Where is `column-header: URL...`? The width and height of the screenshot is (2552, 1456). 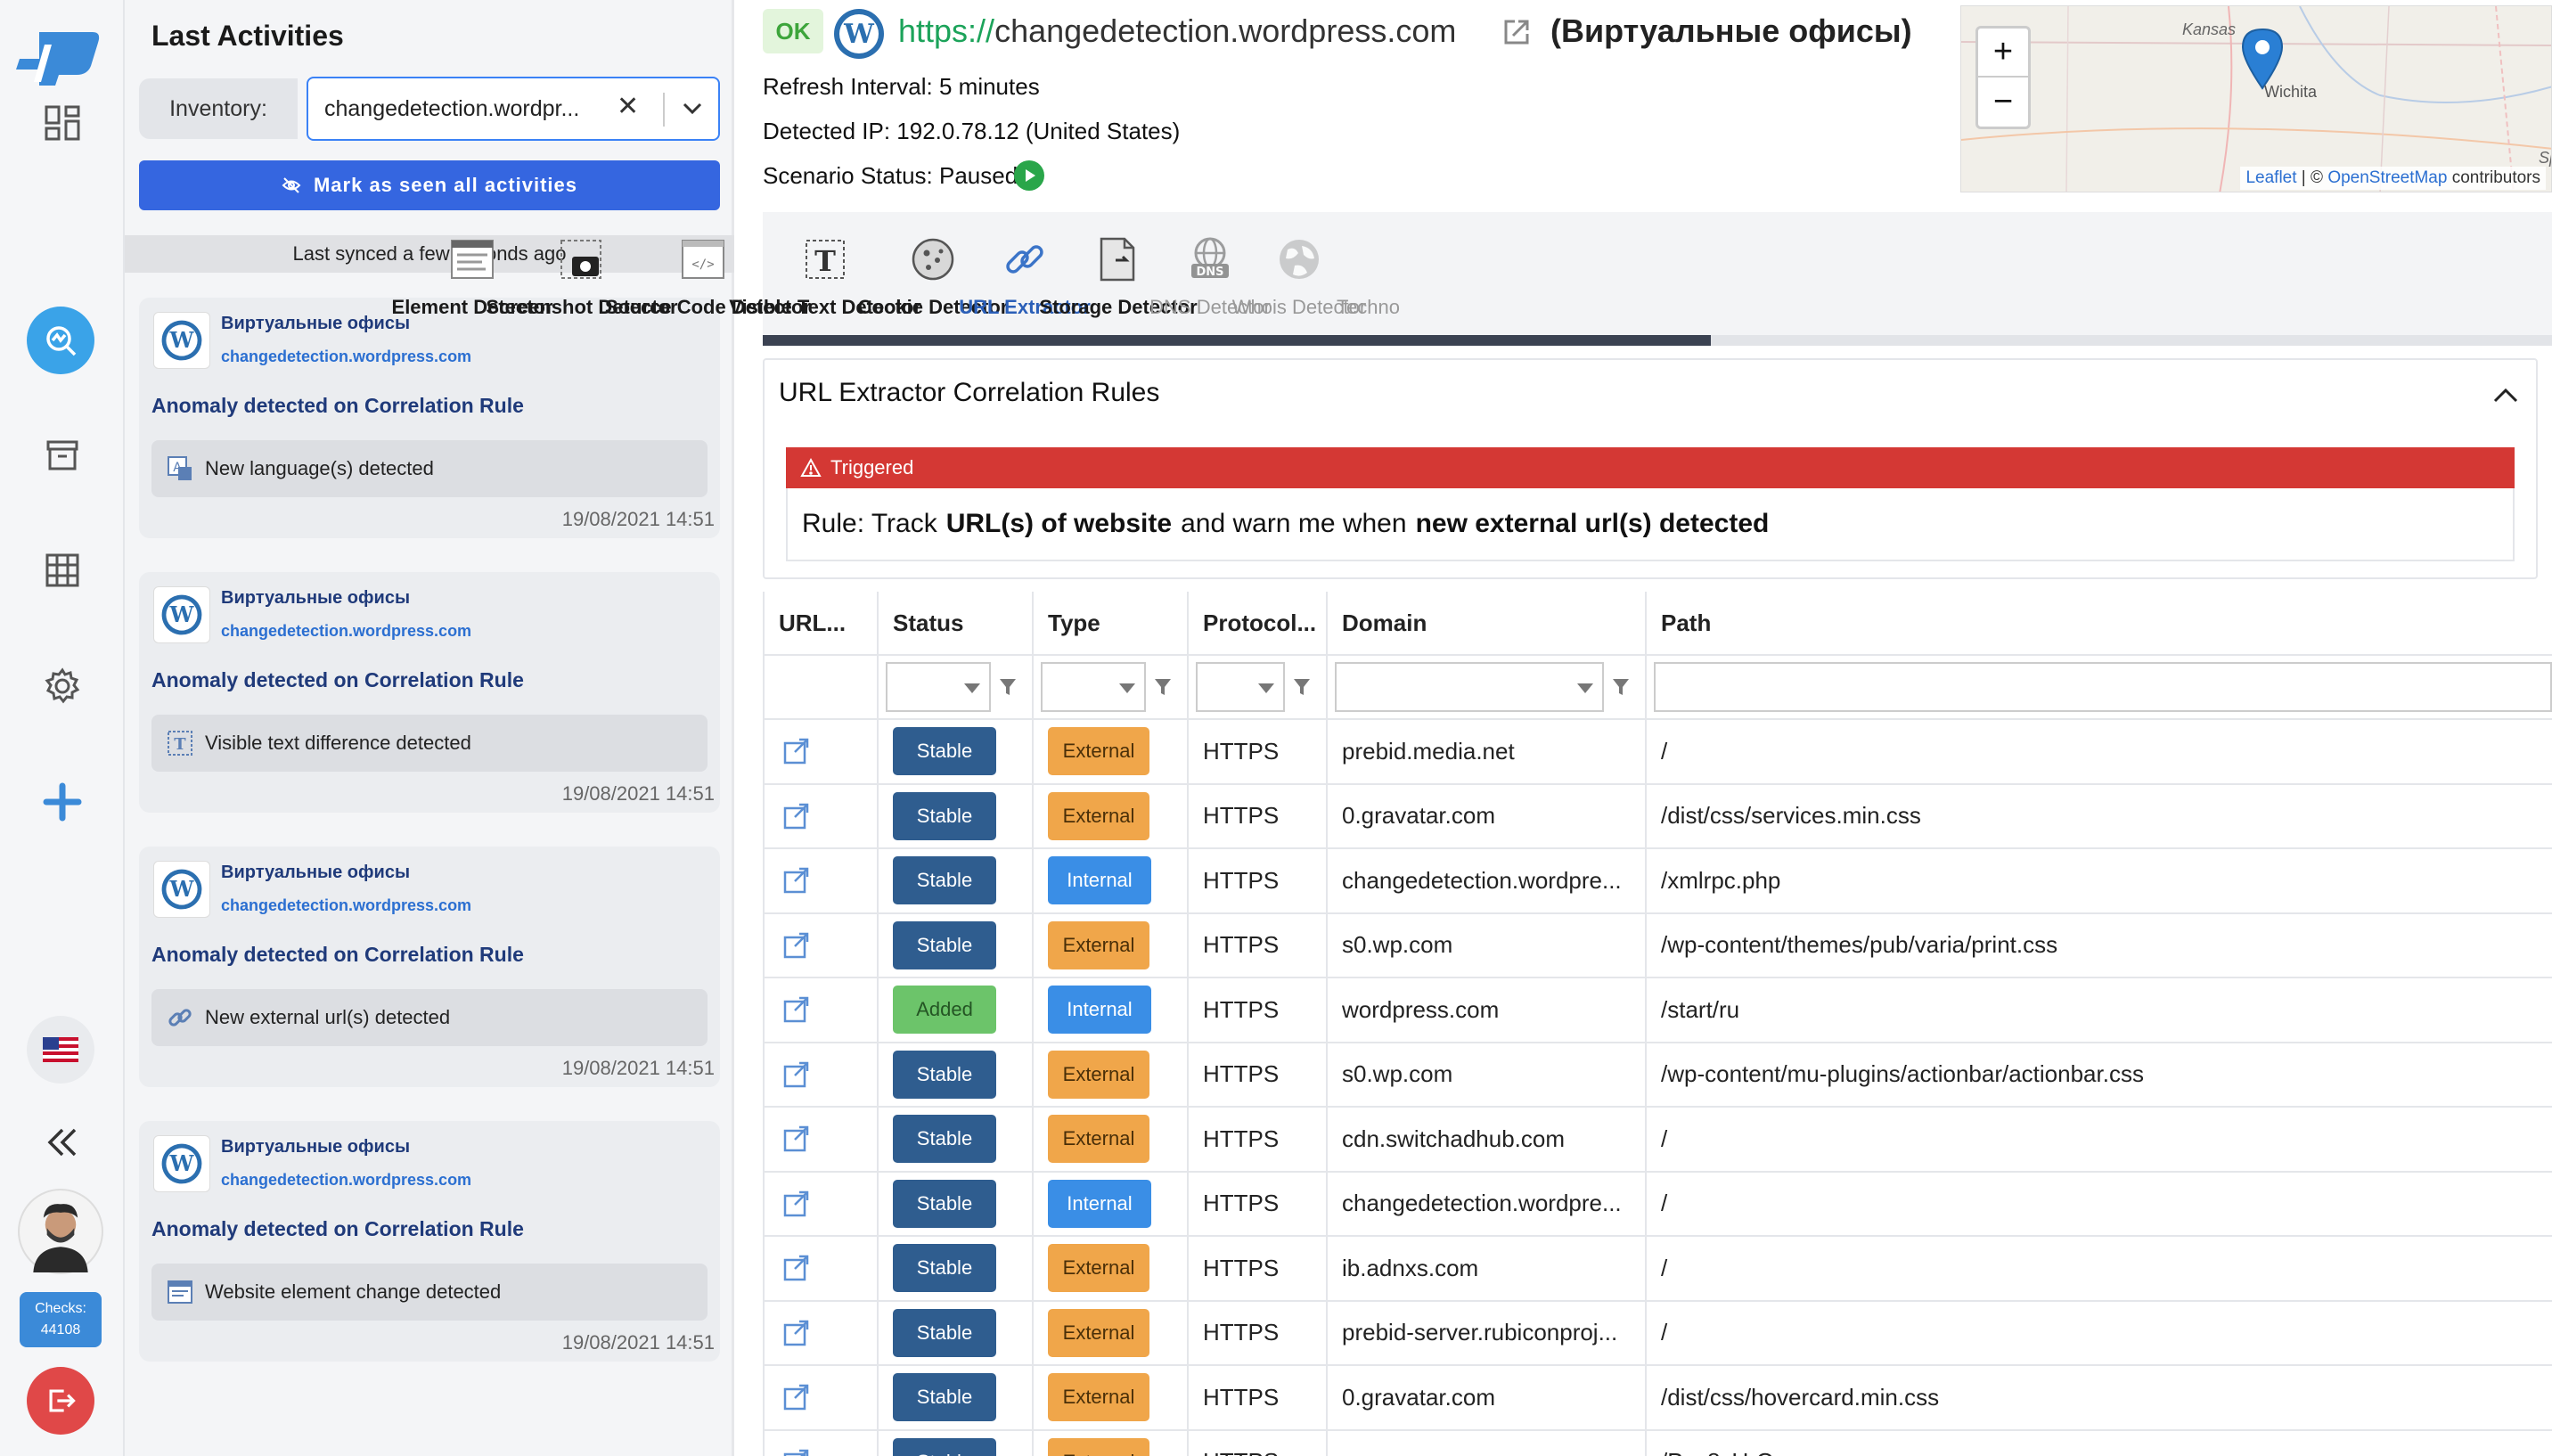 column-header: URL... is located at coordinates (822, 623).